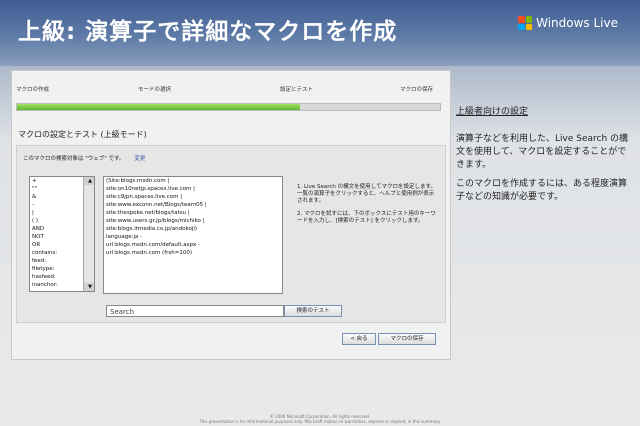 This screenshot has width=640, height=426. Describe the element at coordinates (155, 90) in the screenshot. I see `step-mode: モードの選択` at that location.